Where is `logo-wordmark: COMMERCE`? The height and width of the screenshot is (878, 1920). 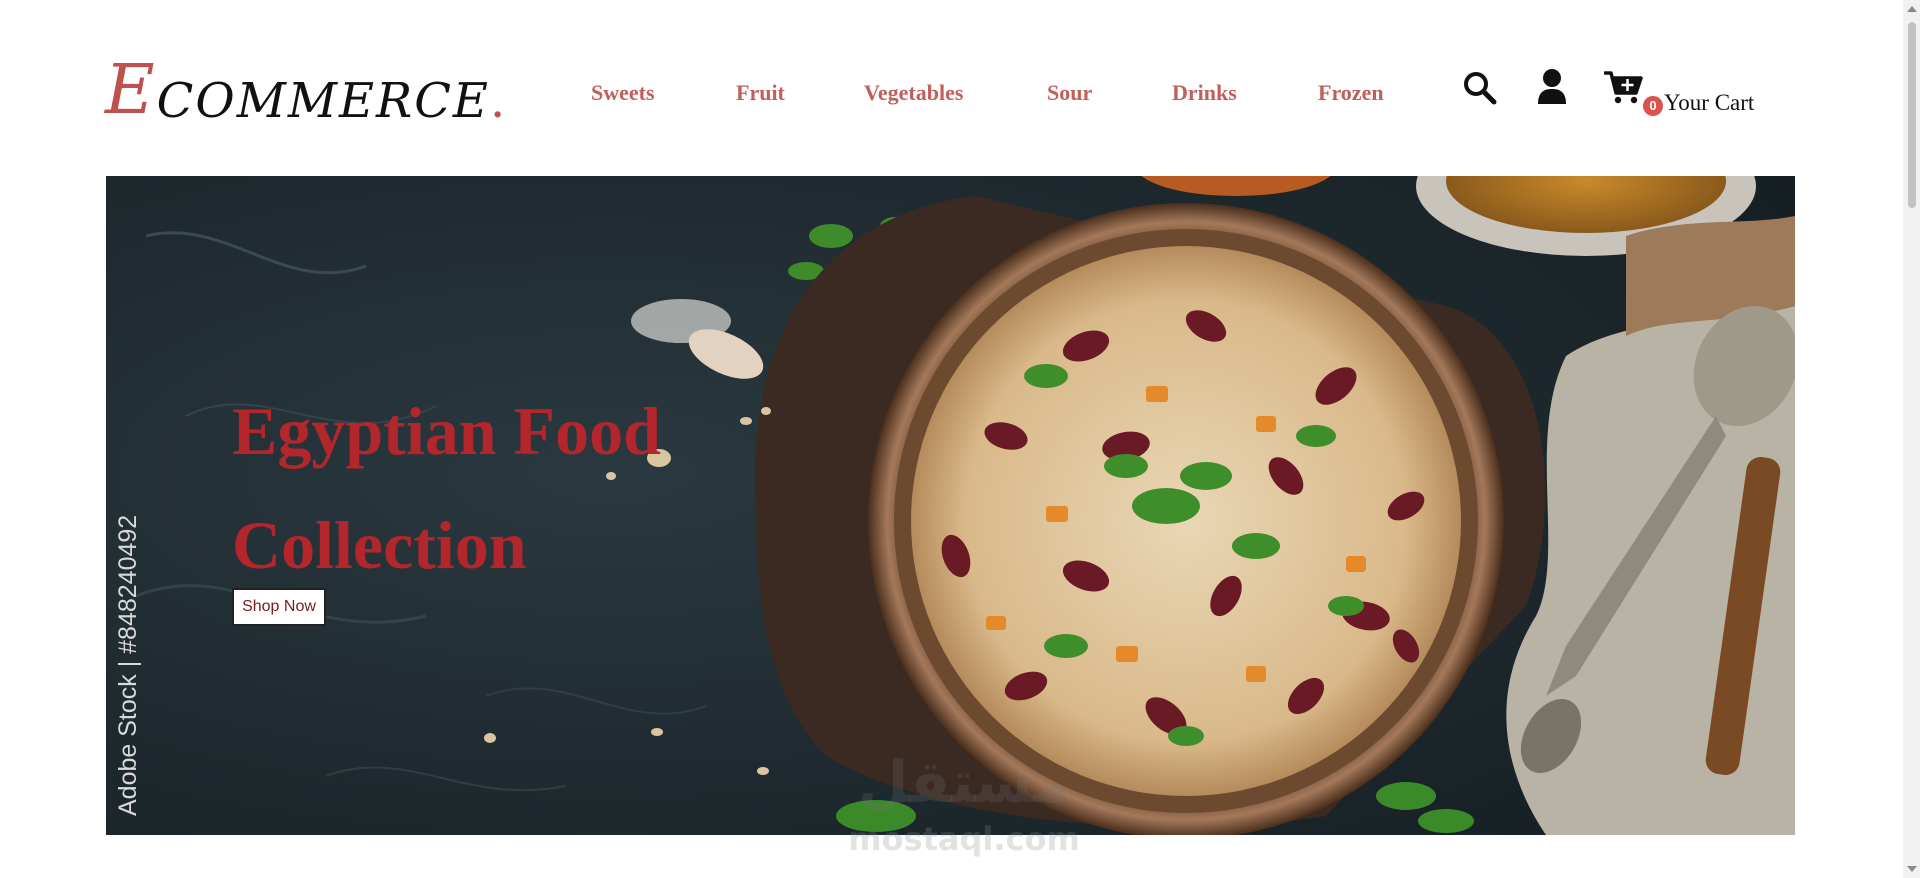
logo-wordmark: COMMERCE is located at coordinates (323, 101).